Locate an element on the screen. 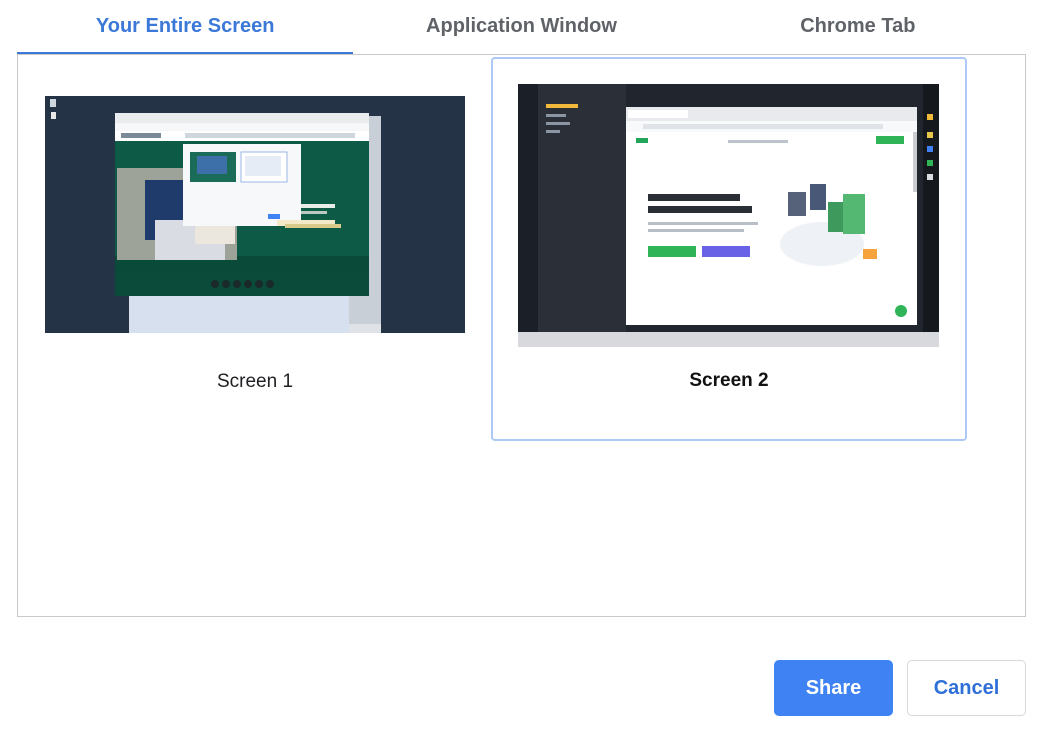  screen-2-label: Screen 2 is located at coordinates (729, 380).